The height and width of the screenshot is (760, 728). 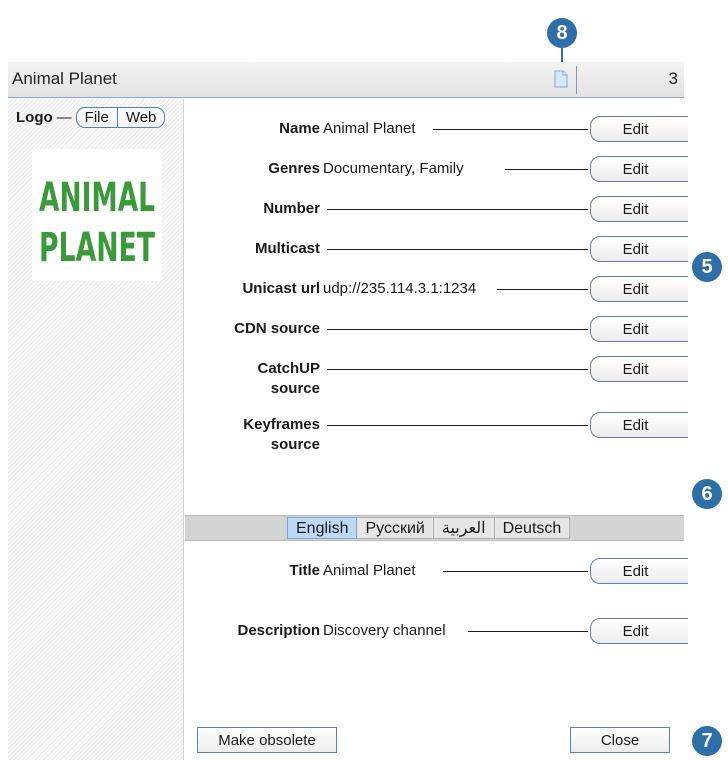 I want to click on language-bar: English Русский العربية Deutsch, so click(x=434, y=528).